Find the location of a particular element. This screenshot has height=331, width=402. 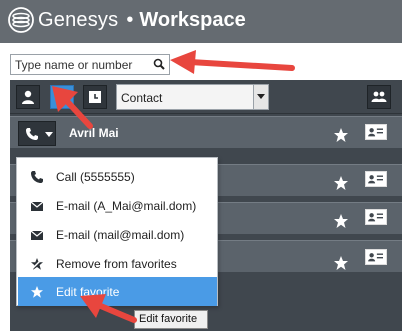

title-bar: Genesys • Workspace is located at coordinates (201, 21).